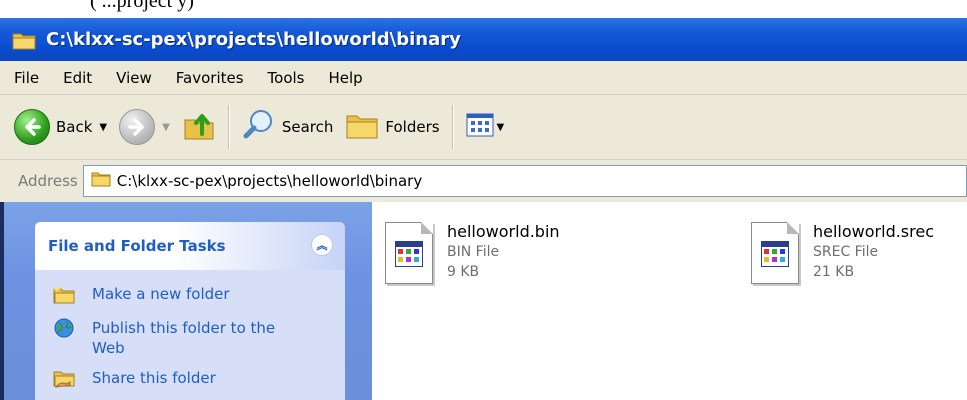 This screenshot has height=400, width=967. I want to click on share-folder-icon, so click(64, 378).